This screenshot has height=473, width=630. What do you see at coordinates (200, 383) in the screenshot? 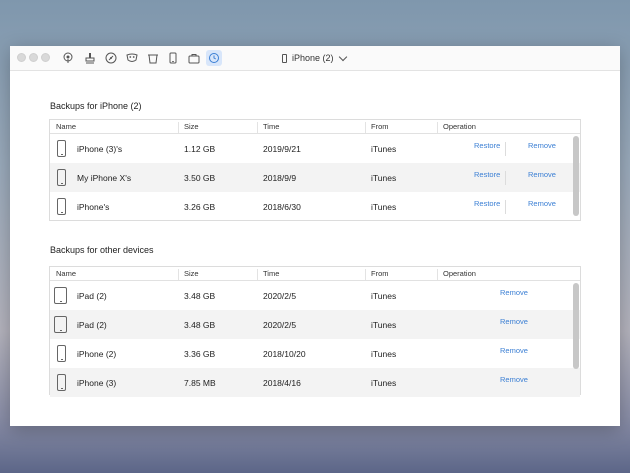
I see `backup-size: 7.85 MB` at bounding box center [200, 383].